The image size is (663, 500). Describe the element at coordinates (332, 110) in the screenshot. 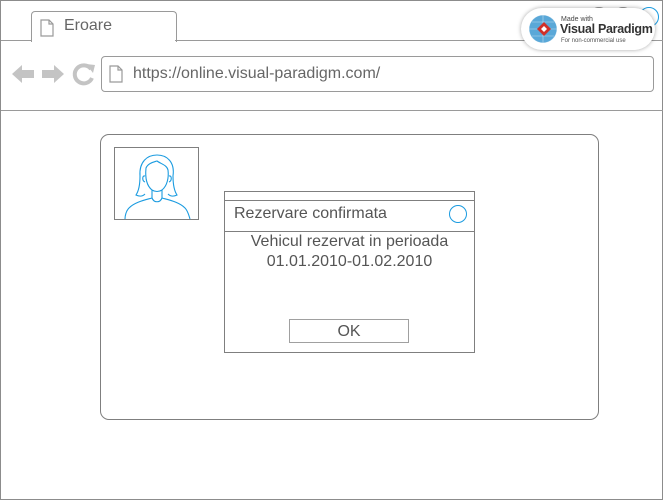

I see `toolbar-divider` at that location.